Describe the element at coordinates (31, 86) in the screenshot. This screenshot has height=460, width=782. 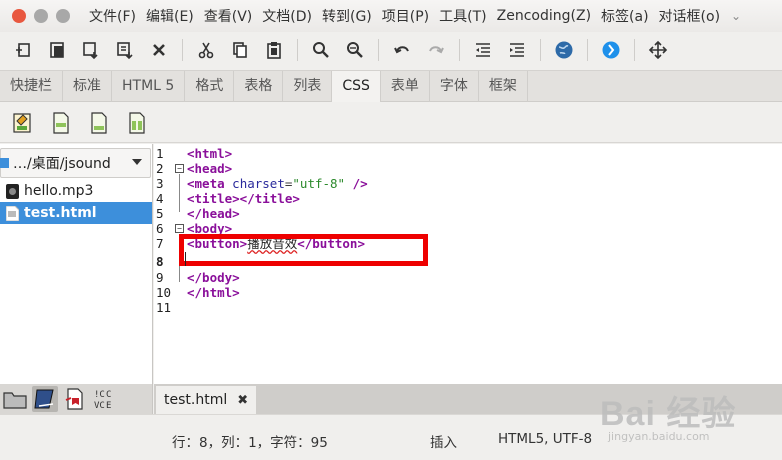
I see `tab-quickbar: 快捷栏` at that location.